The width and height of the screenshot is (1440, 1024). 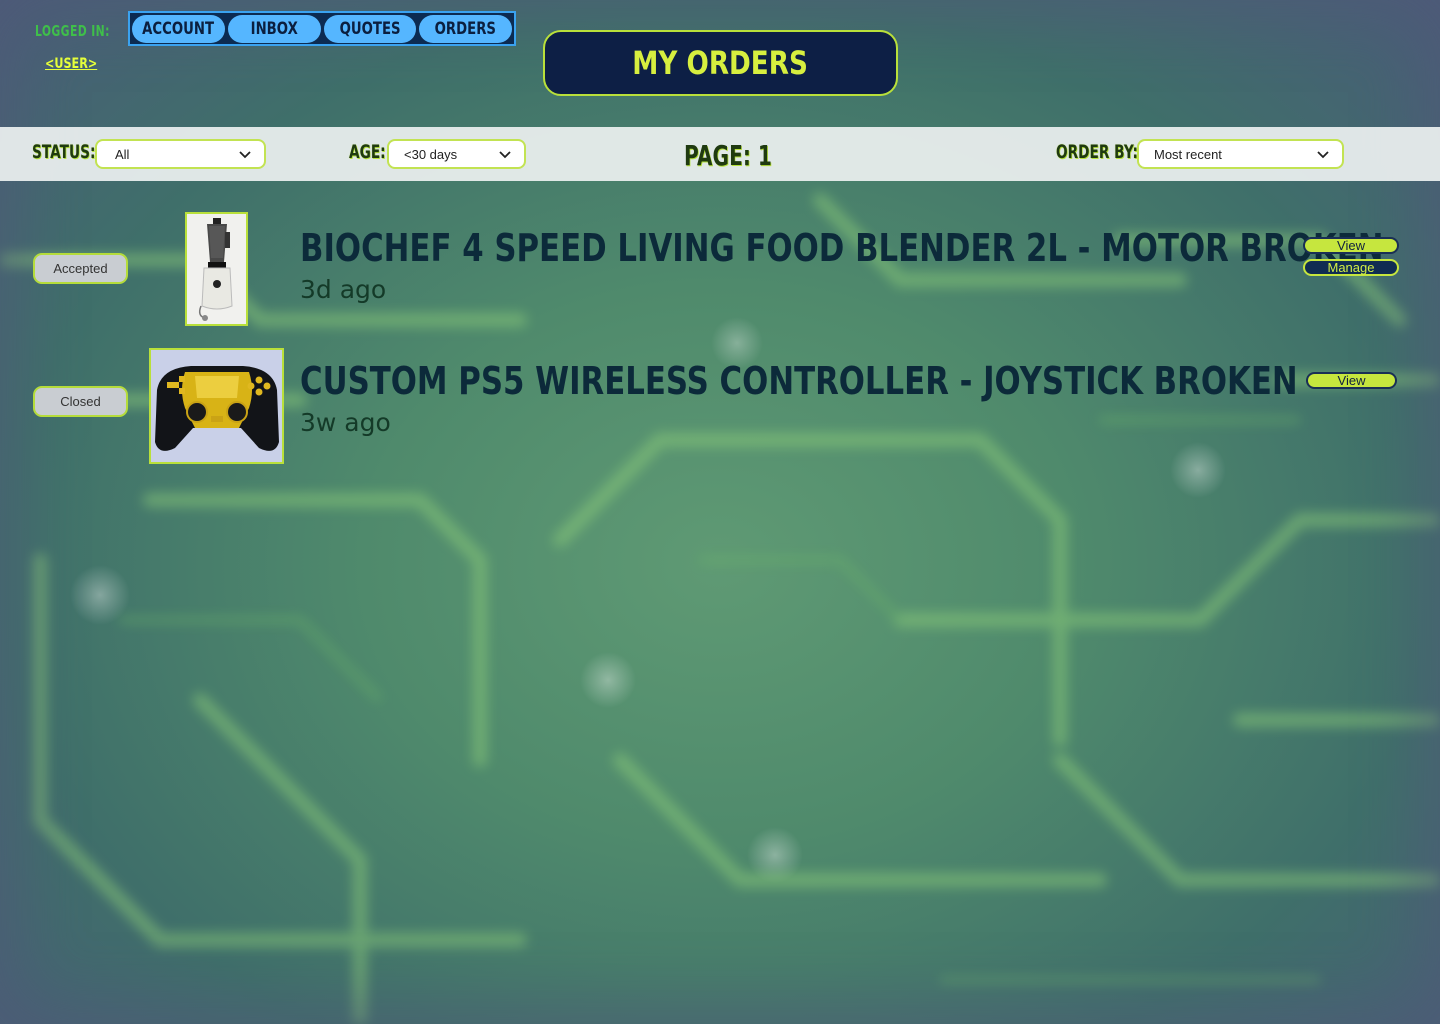 I want to click on controller-image, so click(x=216, y=406).